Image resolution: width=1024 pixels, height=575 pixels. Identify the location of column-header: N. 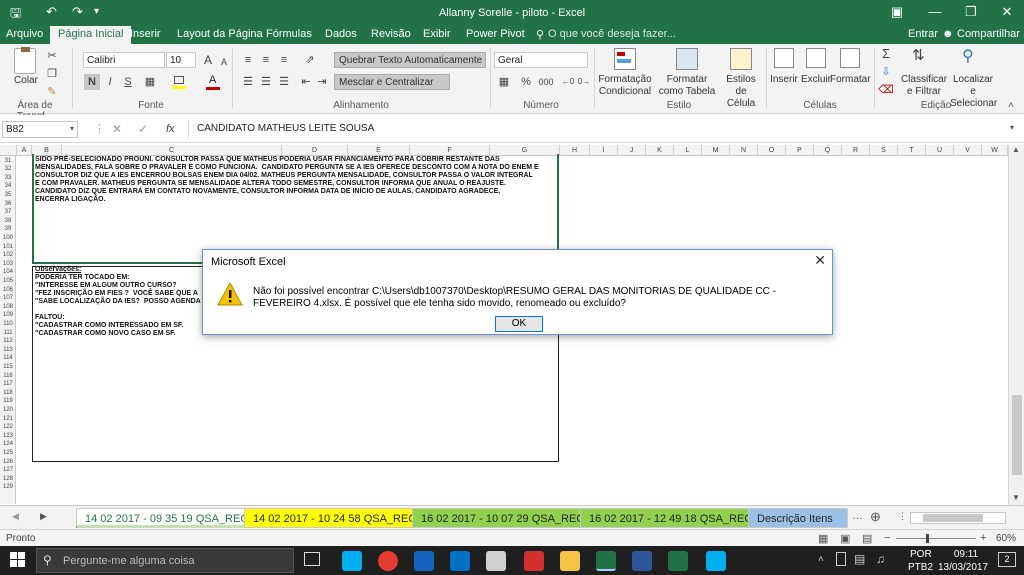
(744, 150).